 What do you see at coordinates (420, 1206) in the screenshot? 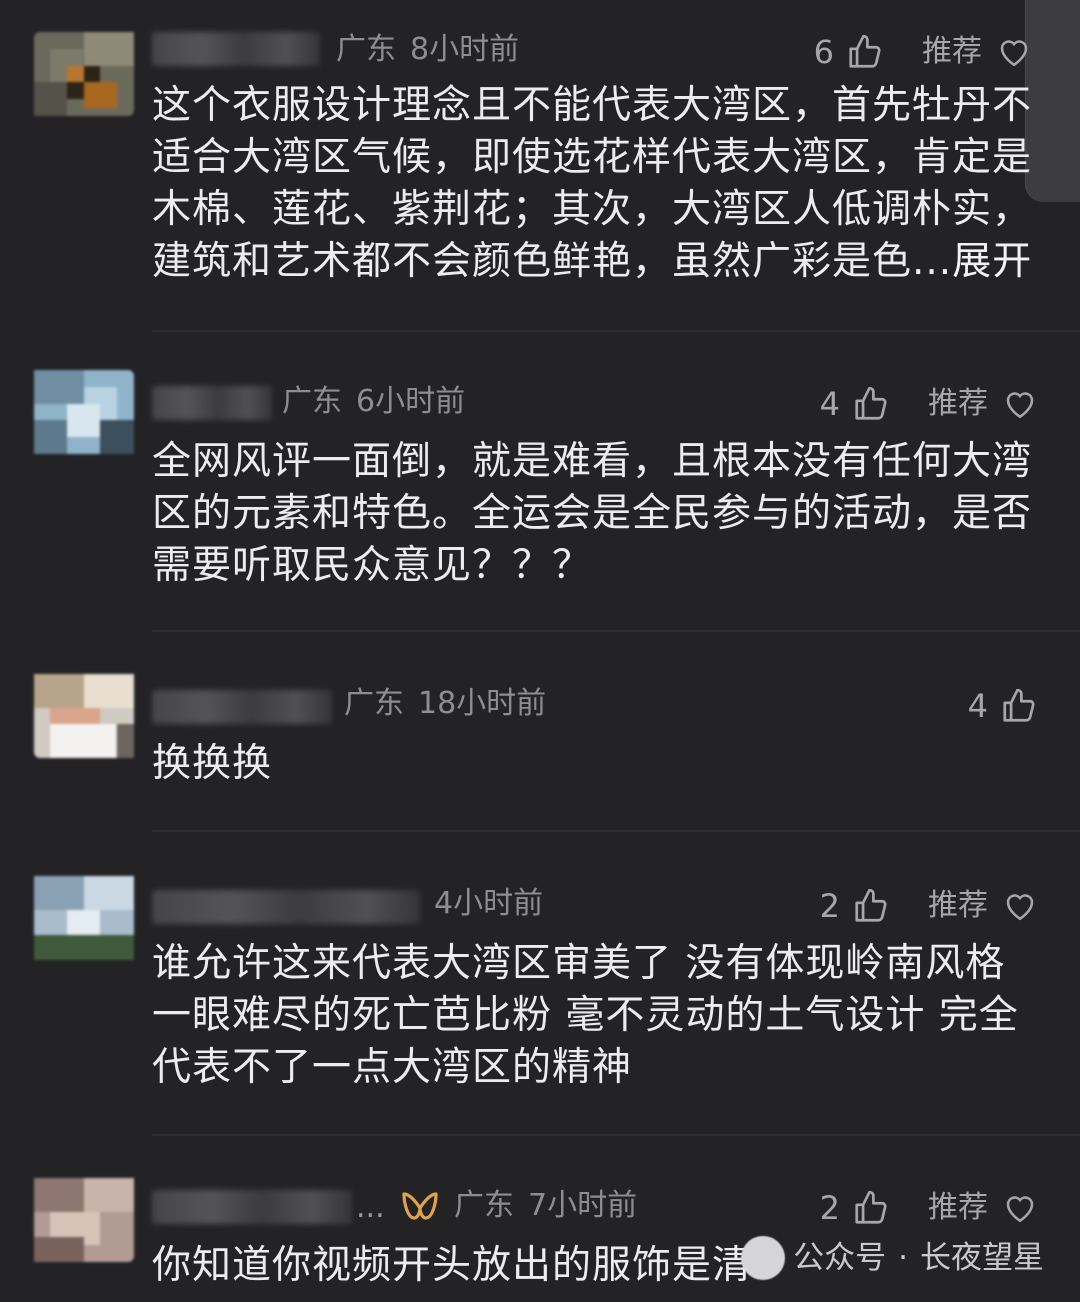
I see `vip-badge-icon` at bounding box center [420, 1206].